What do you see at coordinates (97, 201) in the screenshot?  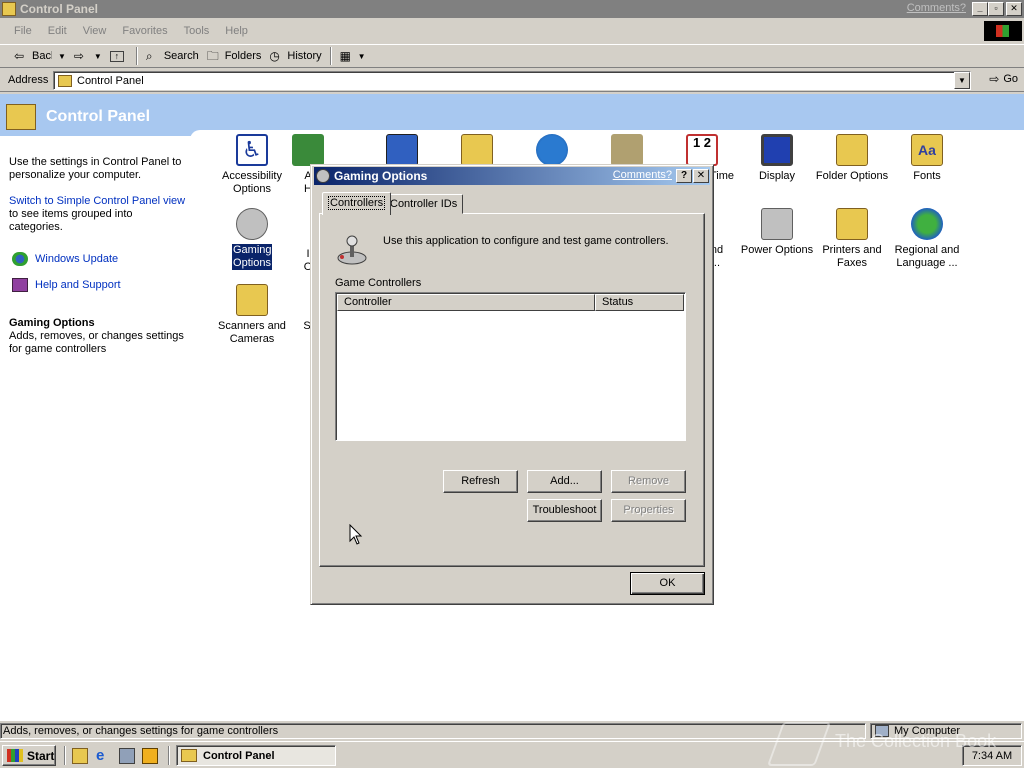 I see `switch-view-link: Switch to Simple Control Panel view` at bounding box center [97, 201].